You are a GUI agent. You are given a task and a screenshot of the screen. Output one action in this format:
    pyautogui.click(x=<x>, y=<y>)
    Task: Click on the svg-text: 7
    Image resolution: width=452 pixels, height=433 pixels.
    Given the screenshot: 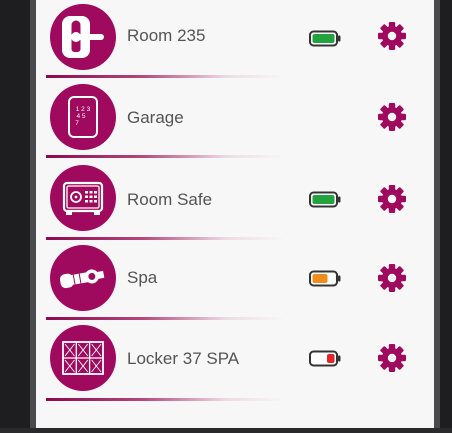 What is the action you would take?
    pyautogui.click(x=77, y=123)
    